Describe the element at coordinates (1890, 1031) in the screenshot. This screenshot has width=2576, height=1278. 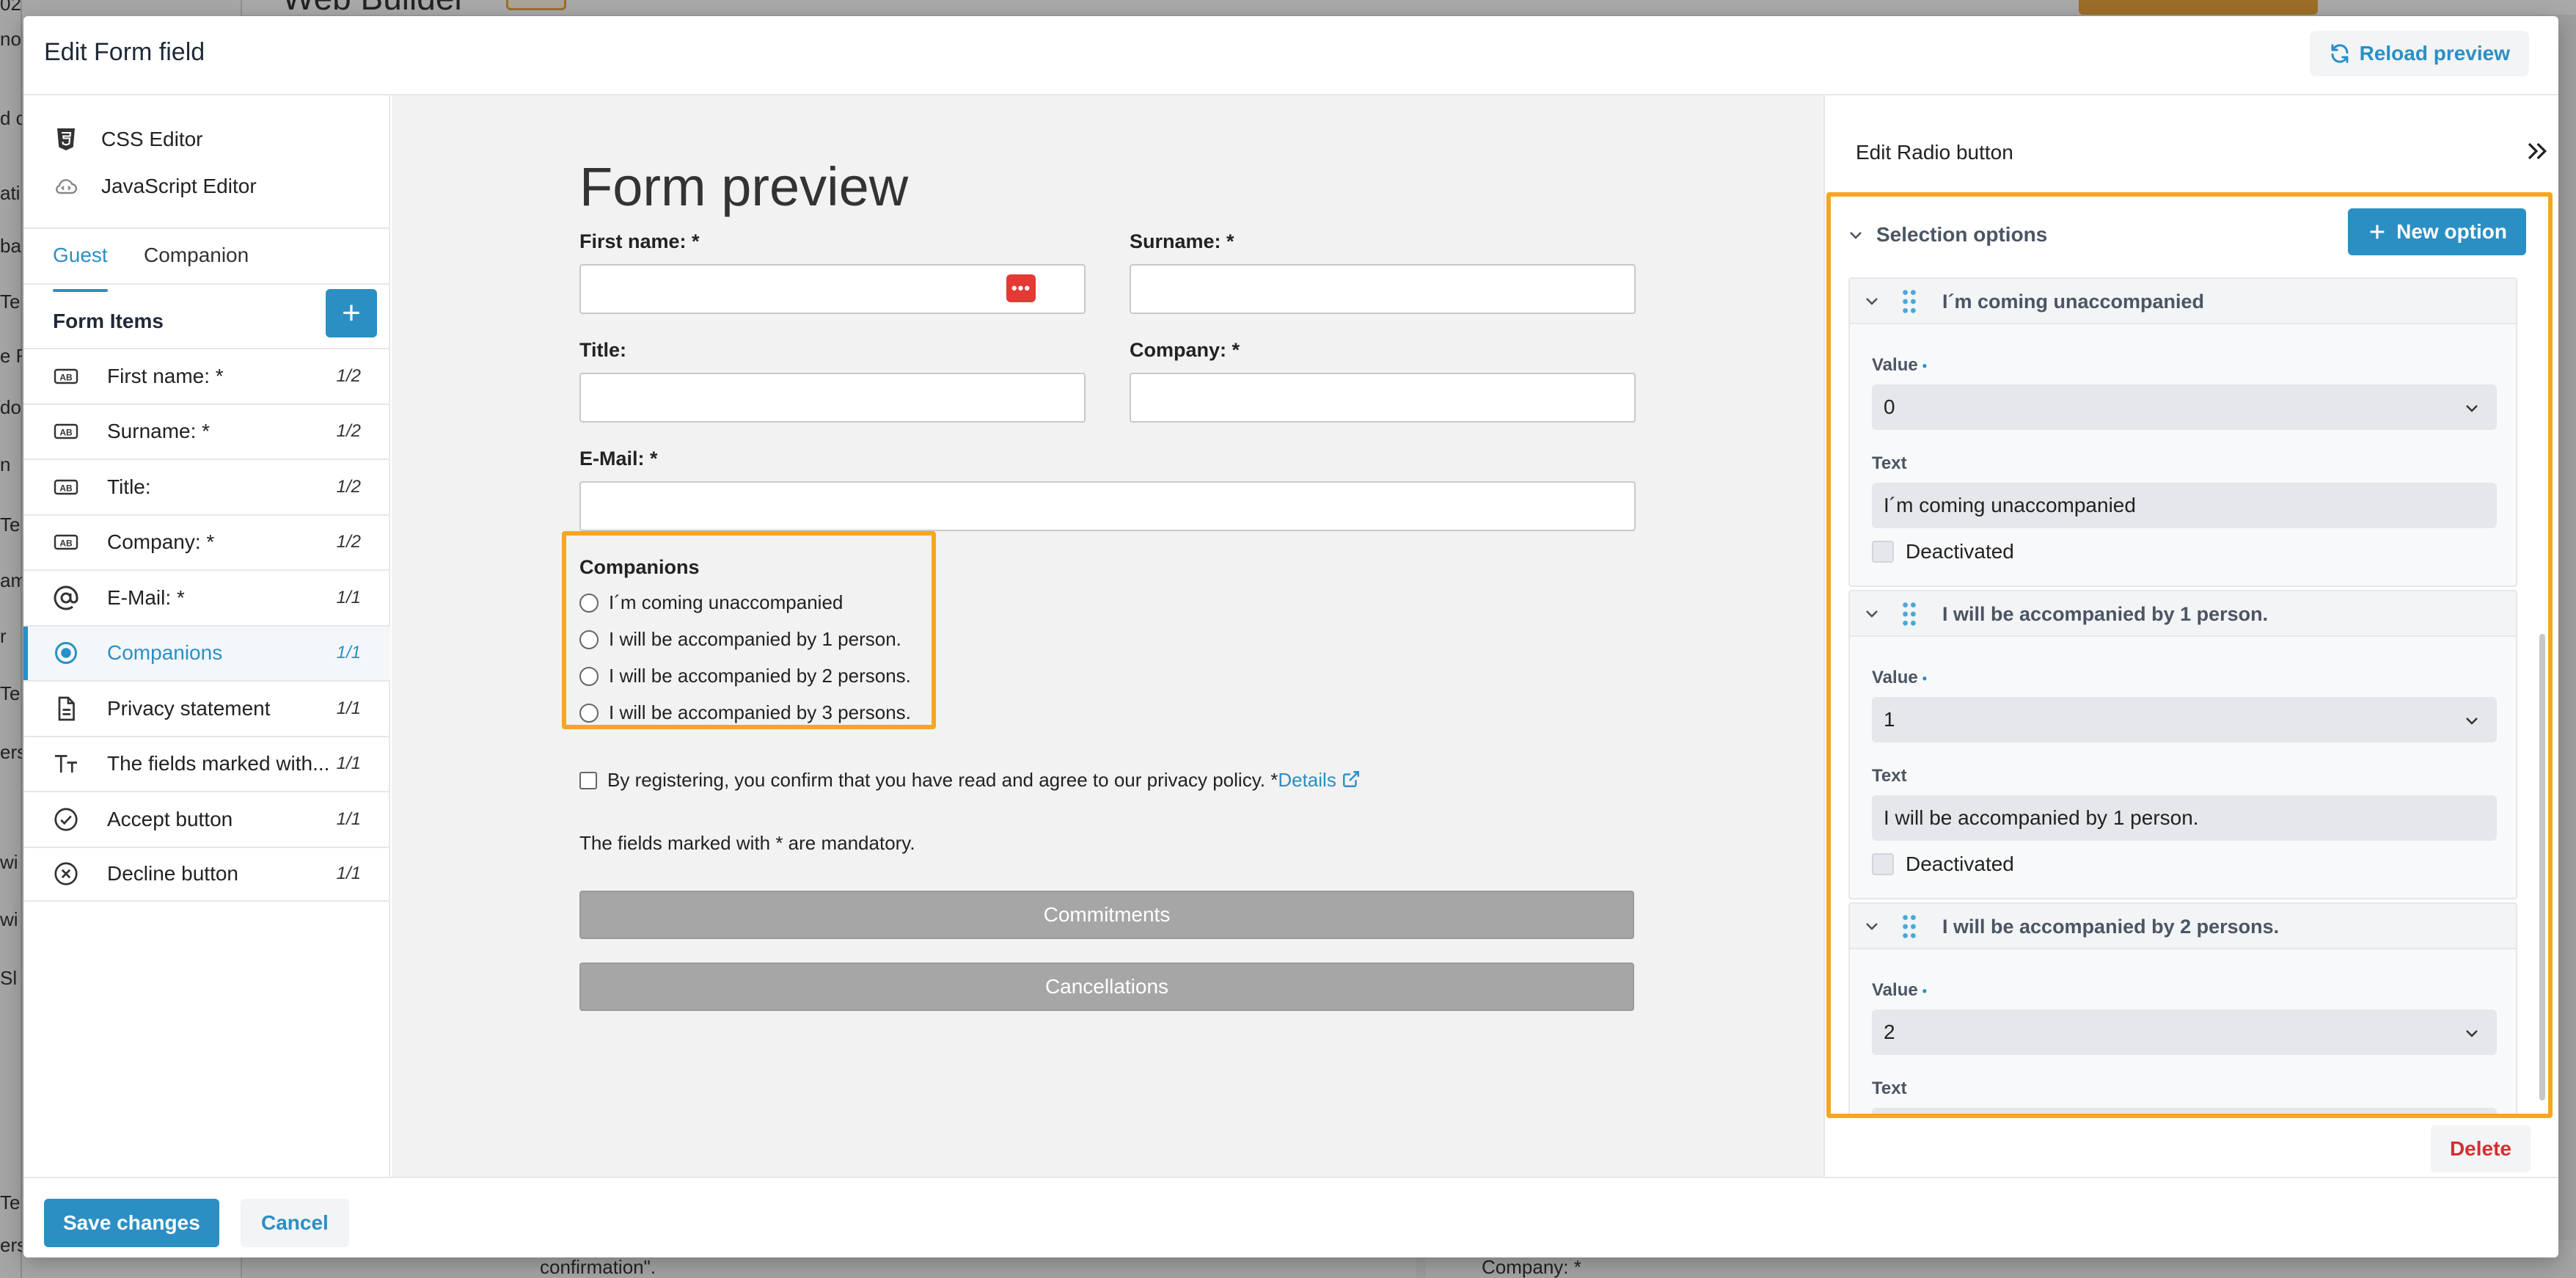
I see `value-select-text: 2` at that location.